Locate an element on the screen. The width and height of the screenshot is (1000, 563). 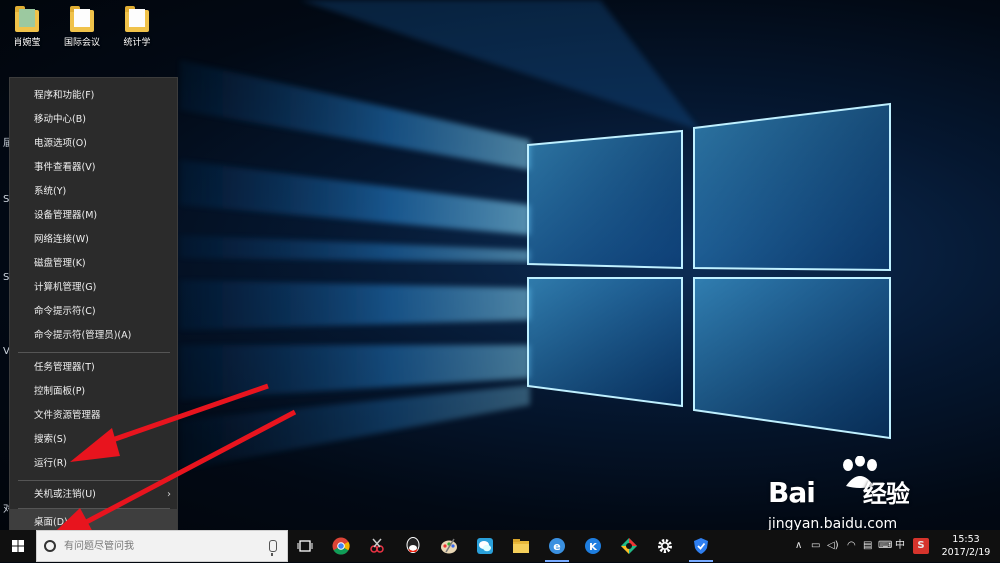
snipping-tool-button is located at coordinates (377, 546).